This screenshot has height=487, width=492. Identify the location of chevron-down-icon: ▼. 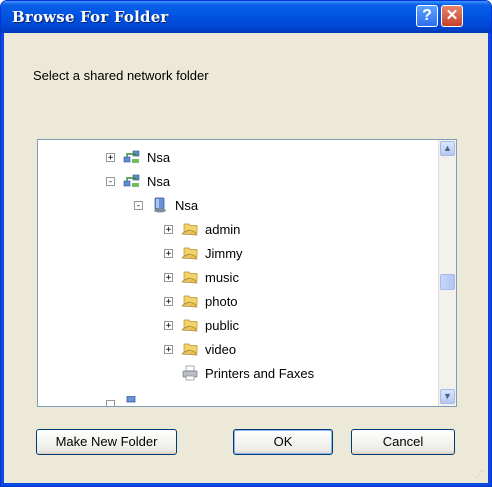
(447, 396).